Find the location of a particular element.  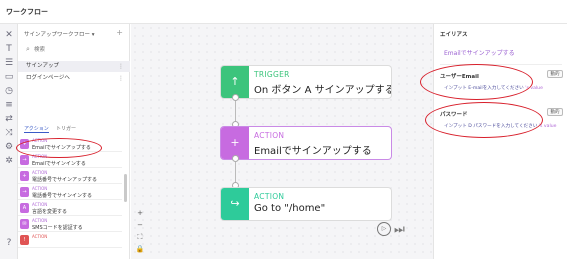

action-name: 電話番号でサインアップする is located at coordinates (65, 180).